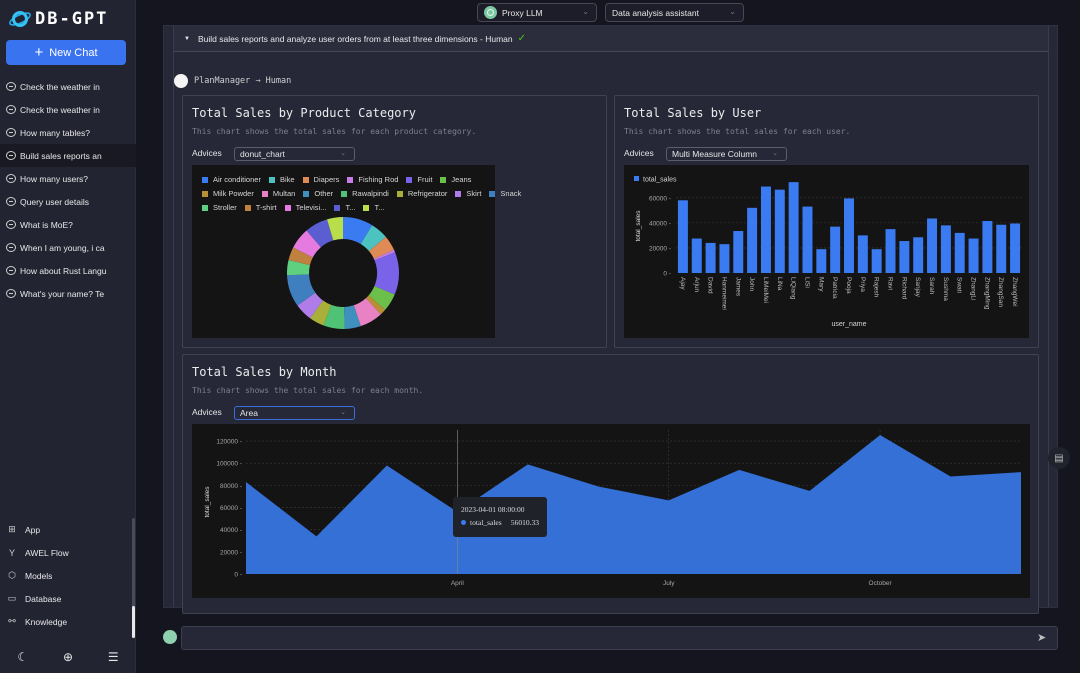  What do you see at coordinates (181, 81) in the screenshot?
I see `agent-avatar` at bounding box center [181, 81].